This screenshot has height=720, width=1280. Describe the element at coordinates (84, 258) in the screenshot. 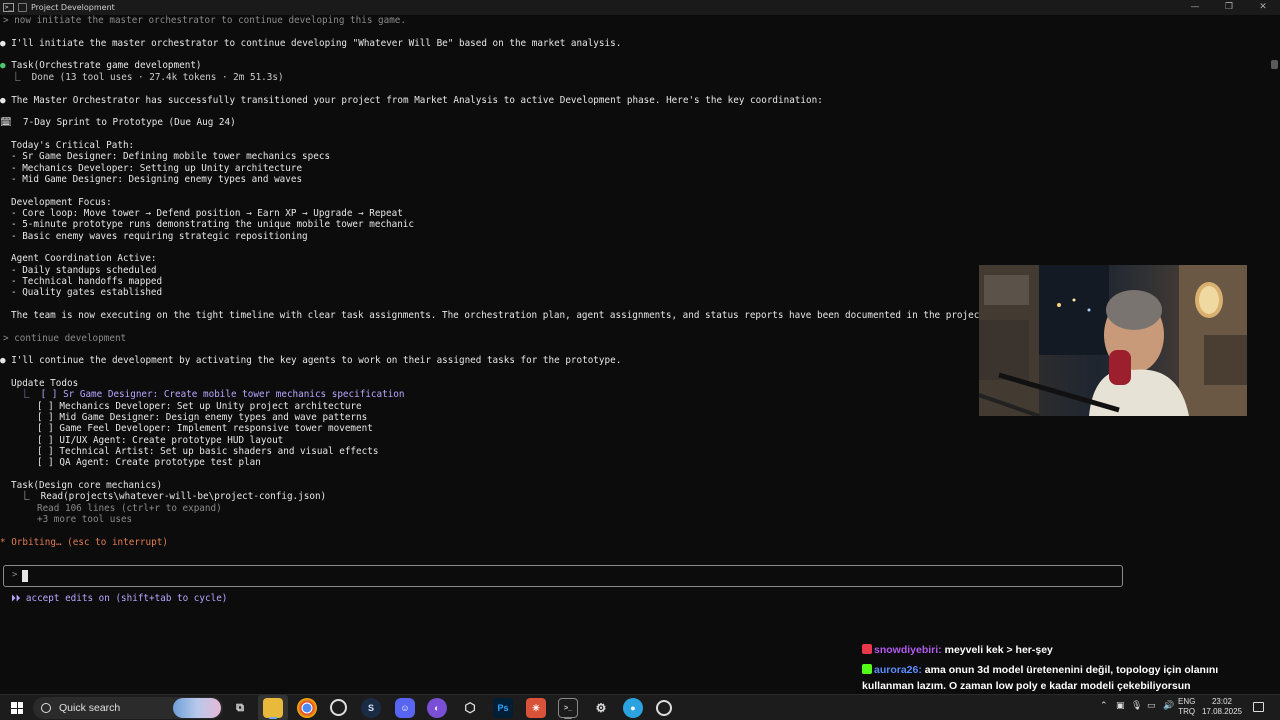

I see `section-heading: Agent Coordination Active:` at that location.